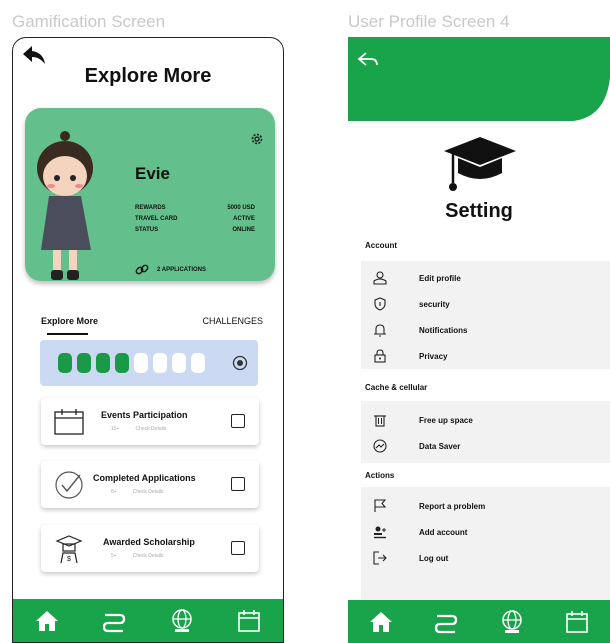 The image size is (610, 643). I want to click on stat-value: ACTIVE, so click(243, 219).